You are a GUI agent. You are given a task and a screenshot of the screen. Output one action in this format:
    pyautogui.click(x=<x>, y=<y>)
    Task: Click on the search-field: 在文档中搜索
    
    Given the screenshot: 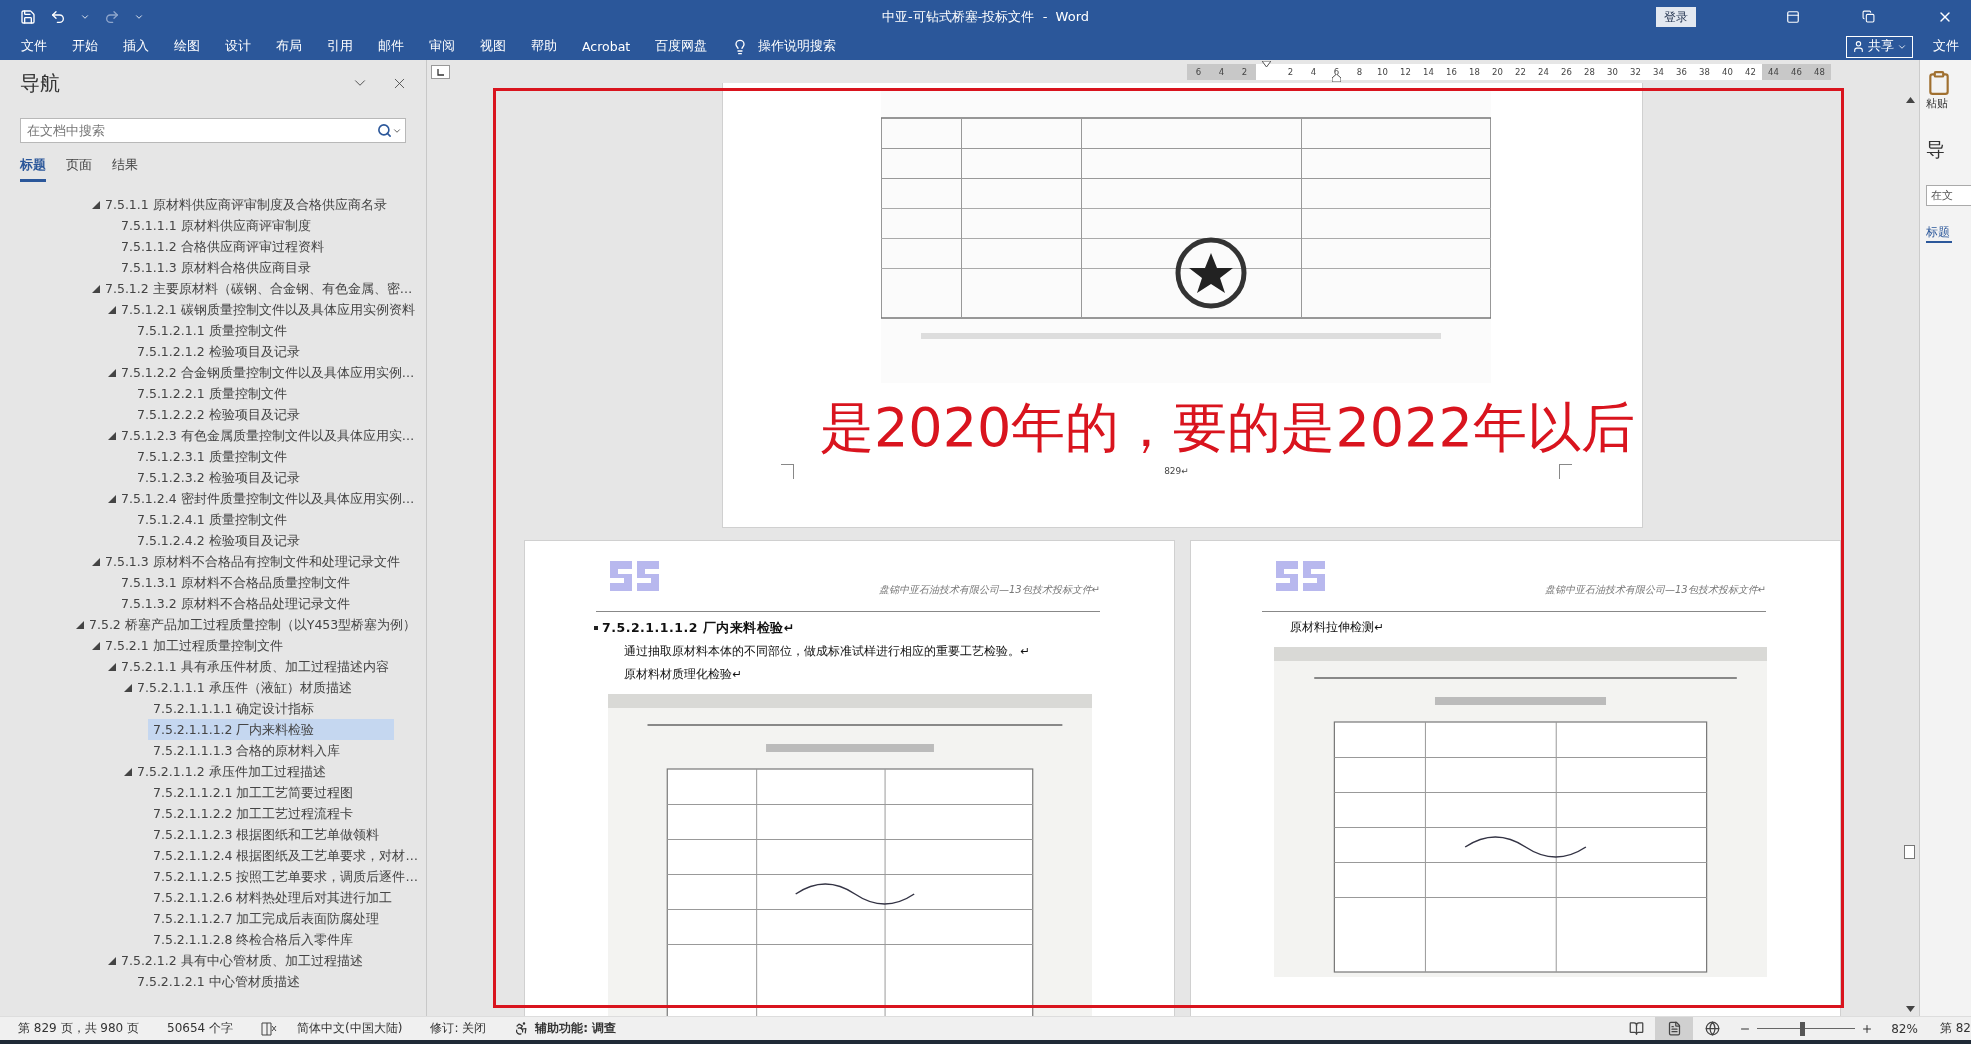 What is the action you would take?
    pyautogui.click(x=213, y=130)
    